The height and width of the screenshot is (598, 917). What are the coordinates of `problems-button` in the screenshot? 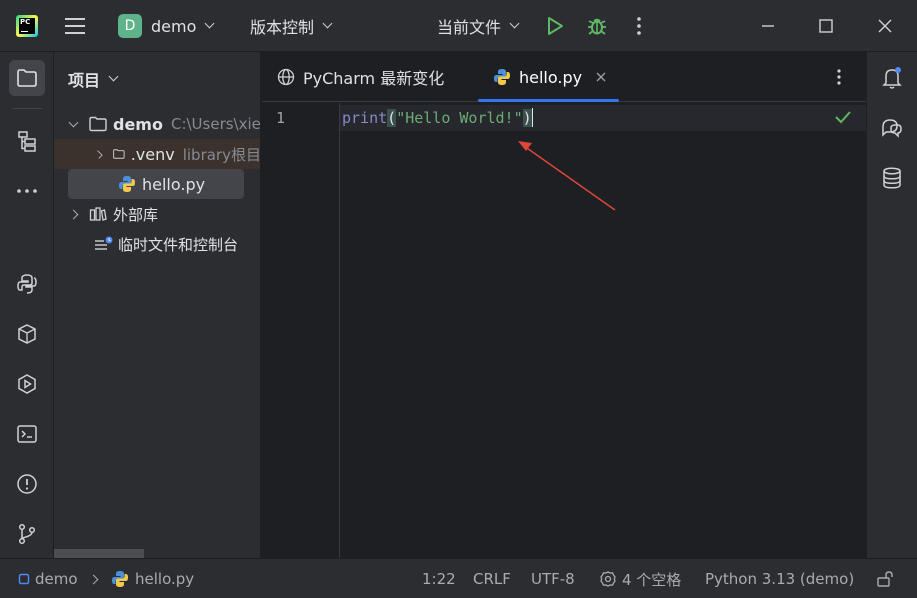 It's located at (27, 484).